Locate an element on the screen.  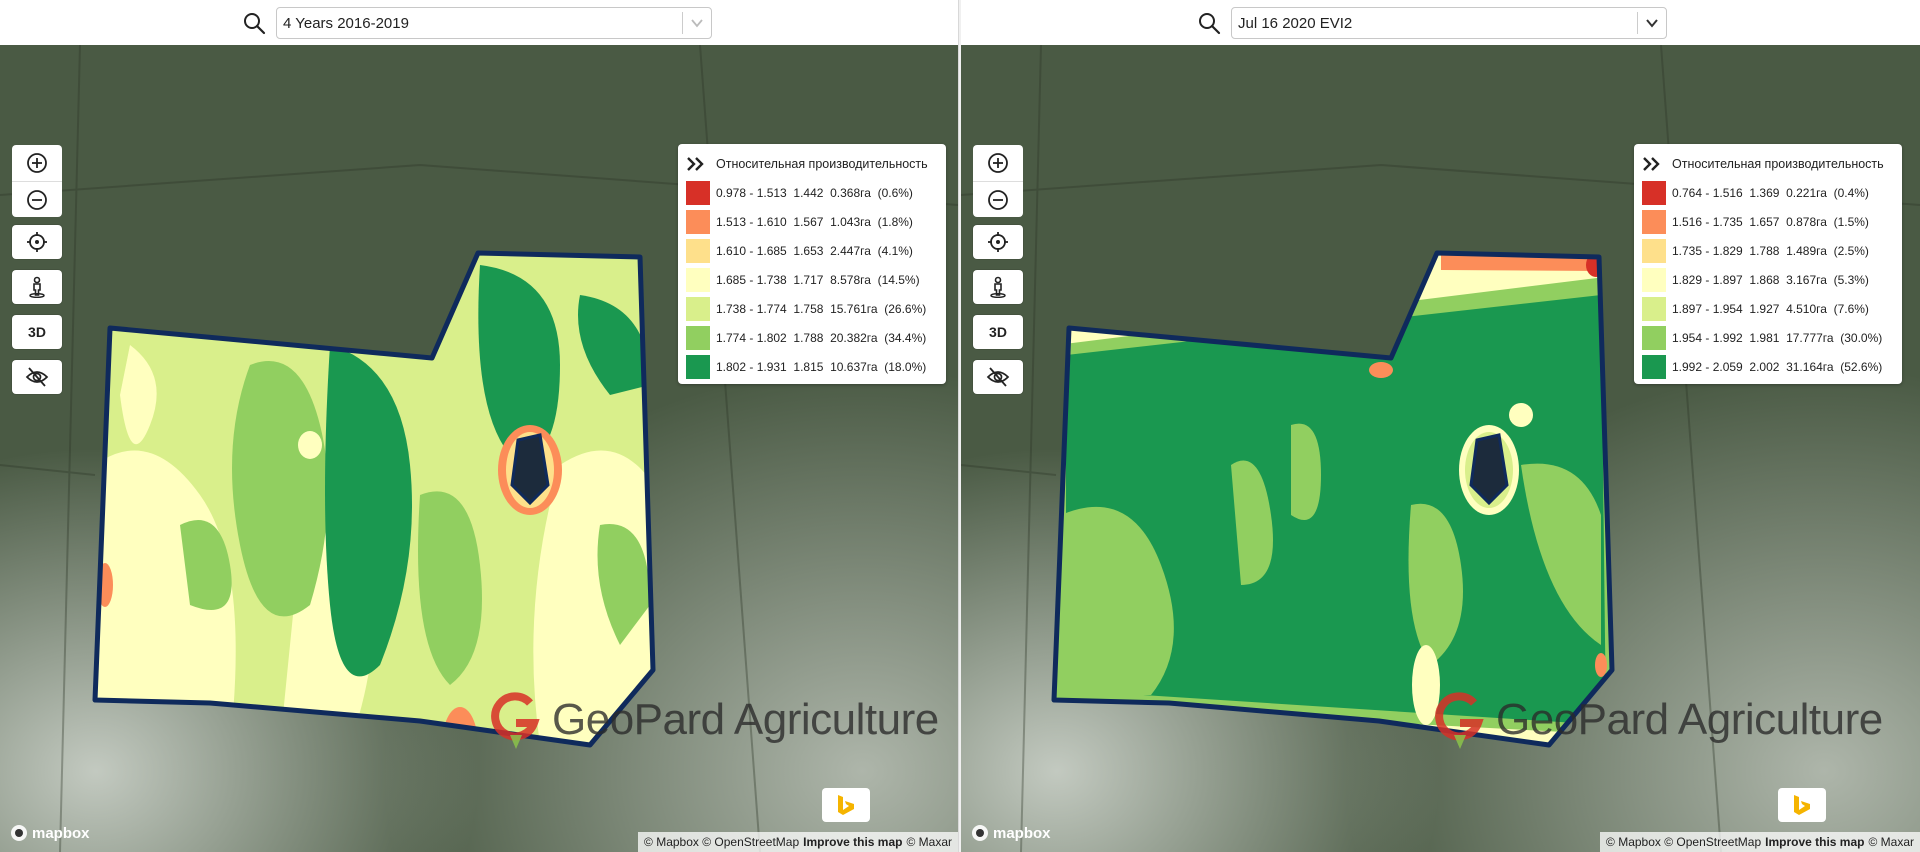
locate-icon is located at coordinates (37, 242).